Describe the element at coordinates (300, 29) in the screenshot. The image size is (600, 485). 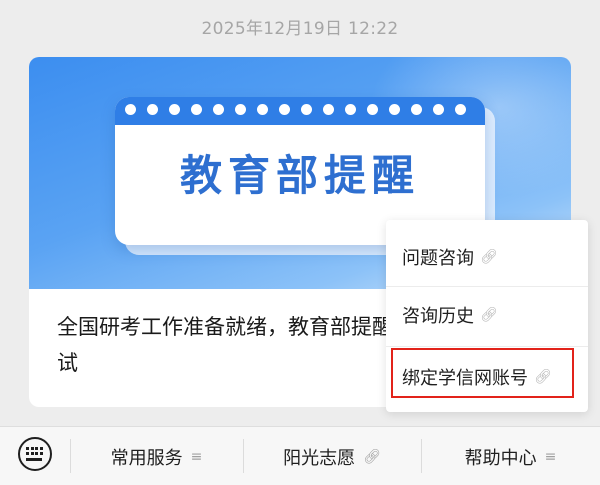
I see `chat-timestamp: 2025年12月19日 12:22` at that location.